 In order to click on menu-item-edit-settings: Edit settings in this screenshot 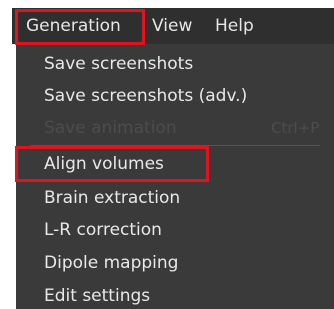, I will do `click(97, 295)`.